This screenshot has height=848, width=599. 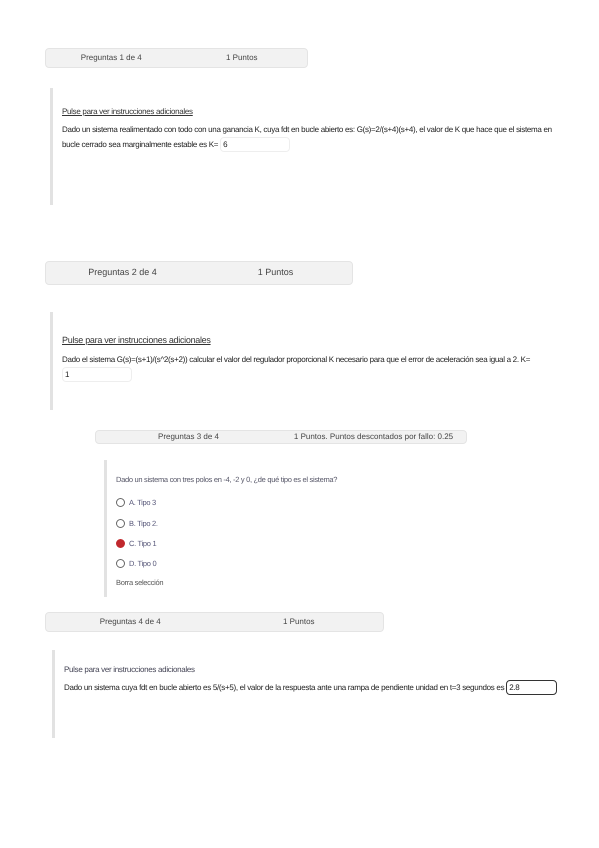 What do you see at coordinates (319, 367) in the screenshot?
I see `question-text: Dado el sistema G(s)=(s+1)/(s^2(s+2)) calcular el valor del regulador proporcional K necesario para que el error de aceleración sea igual a 2. K= 1` at bounding box center [319, 367].